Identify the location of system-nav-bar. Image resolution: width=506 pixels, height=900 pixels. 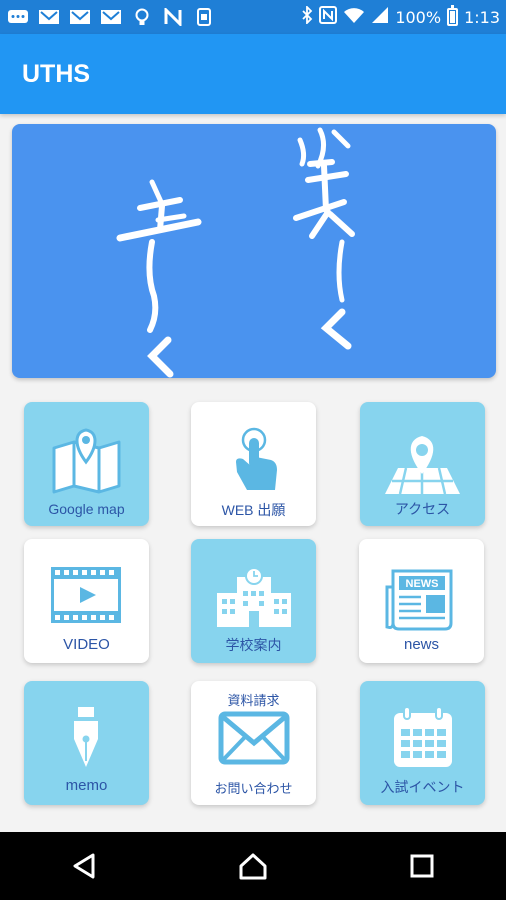
(253, 866).